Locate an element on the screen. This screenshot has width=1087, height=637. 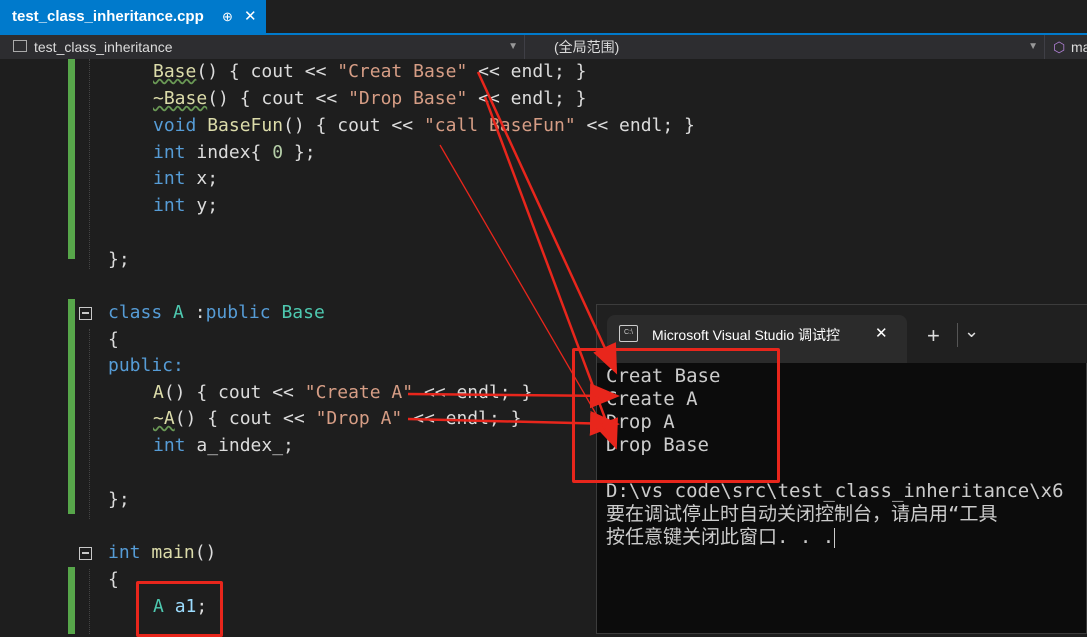
member-label: ma is located at coordinates (1079, 47).